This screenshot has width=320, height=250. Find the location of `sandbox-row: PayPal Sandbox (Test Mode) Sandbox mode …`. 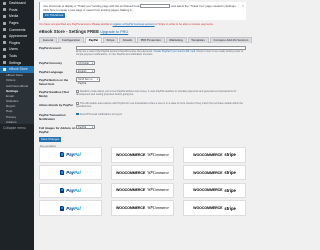

sandbox-row: PayPal Sandbox (Test Mode) Sandbox mode … is located at coordinates (142, 94).